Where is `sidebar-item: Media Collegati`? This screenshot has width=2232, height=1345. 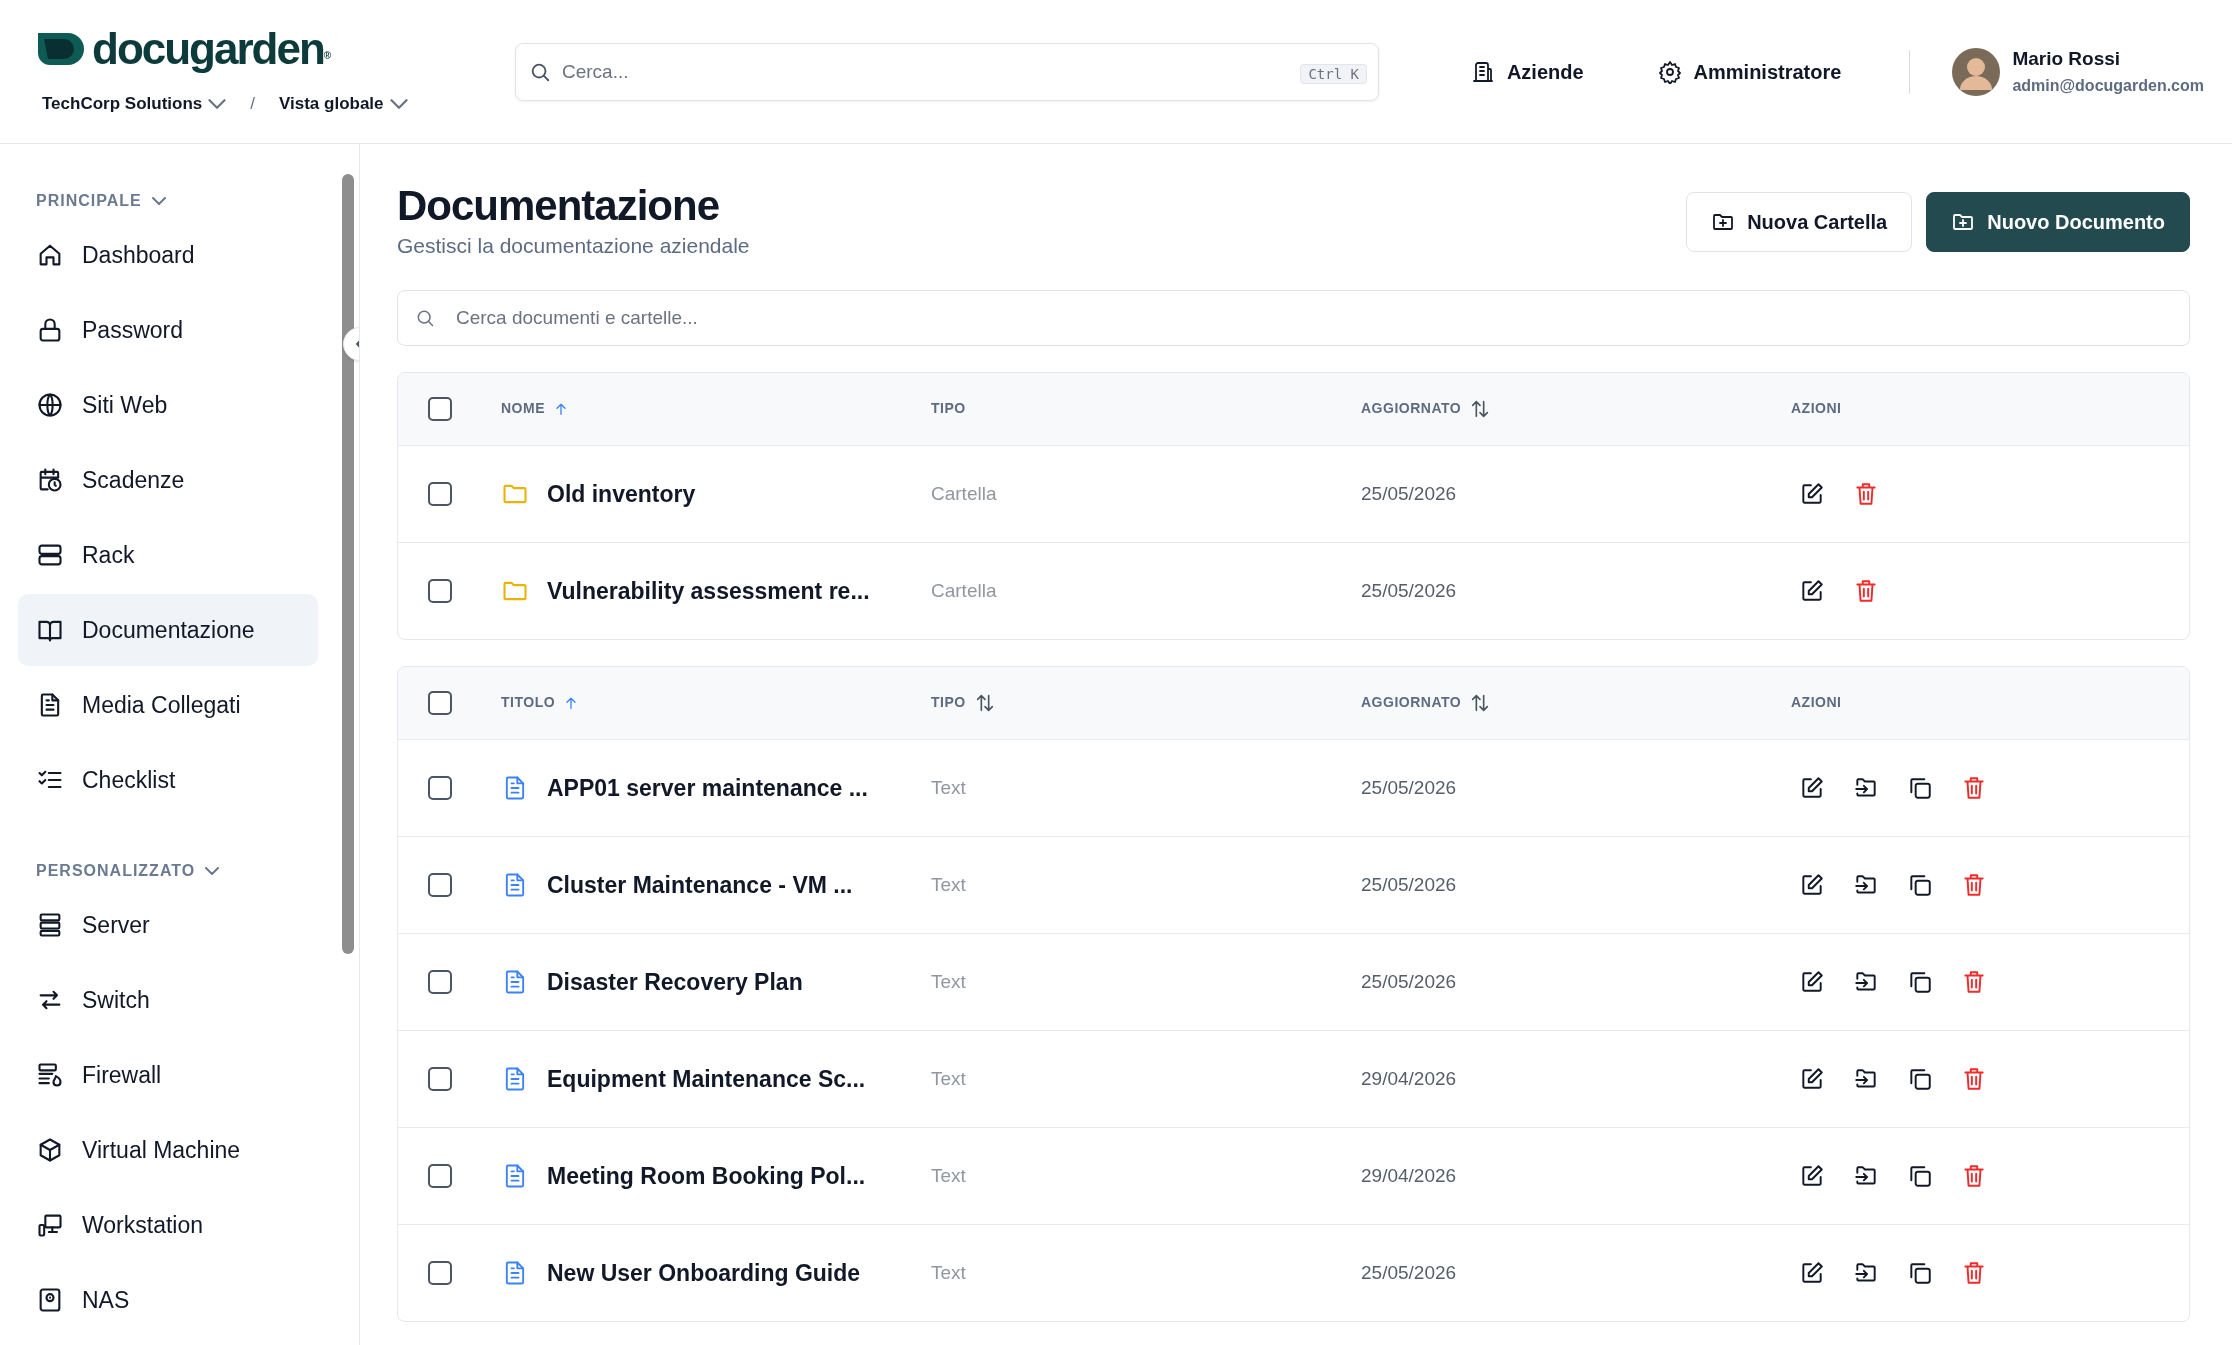 sidebar-item: Media Collegati is located at coordinates (168, 705).